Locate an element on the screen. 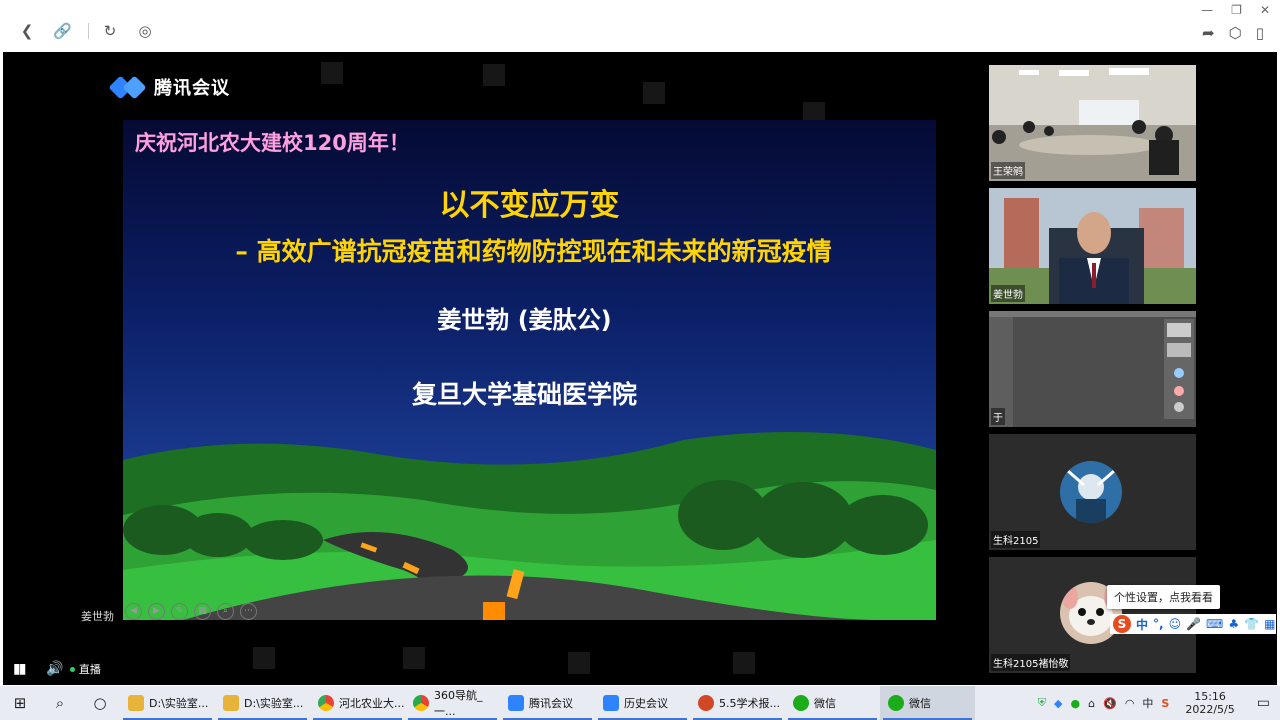  zoom-icon: ⌕ is located at coordinates (225, 611).